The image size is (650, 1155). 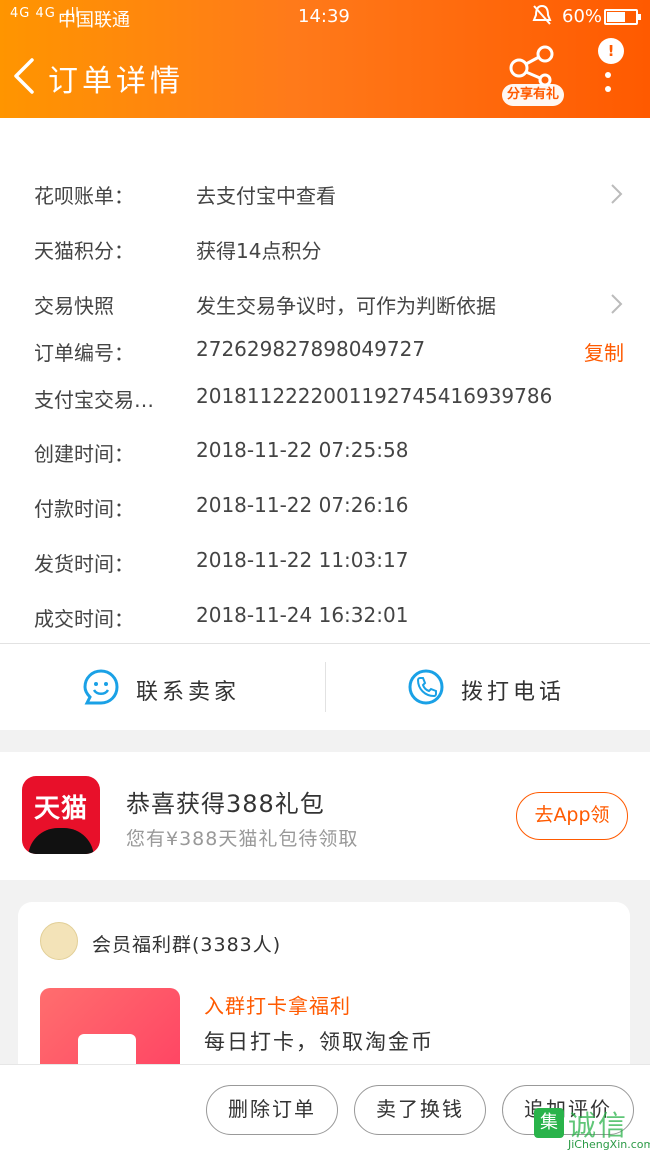 I want to click on group-avatar, so click(x=59, y=941).